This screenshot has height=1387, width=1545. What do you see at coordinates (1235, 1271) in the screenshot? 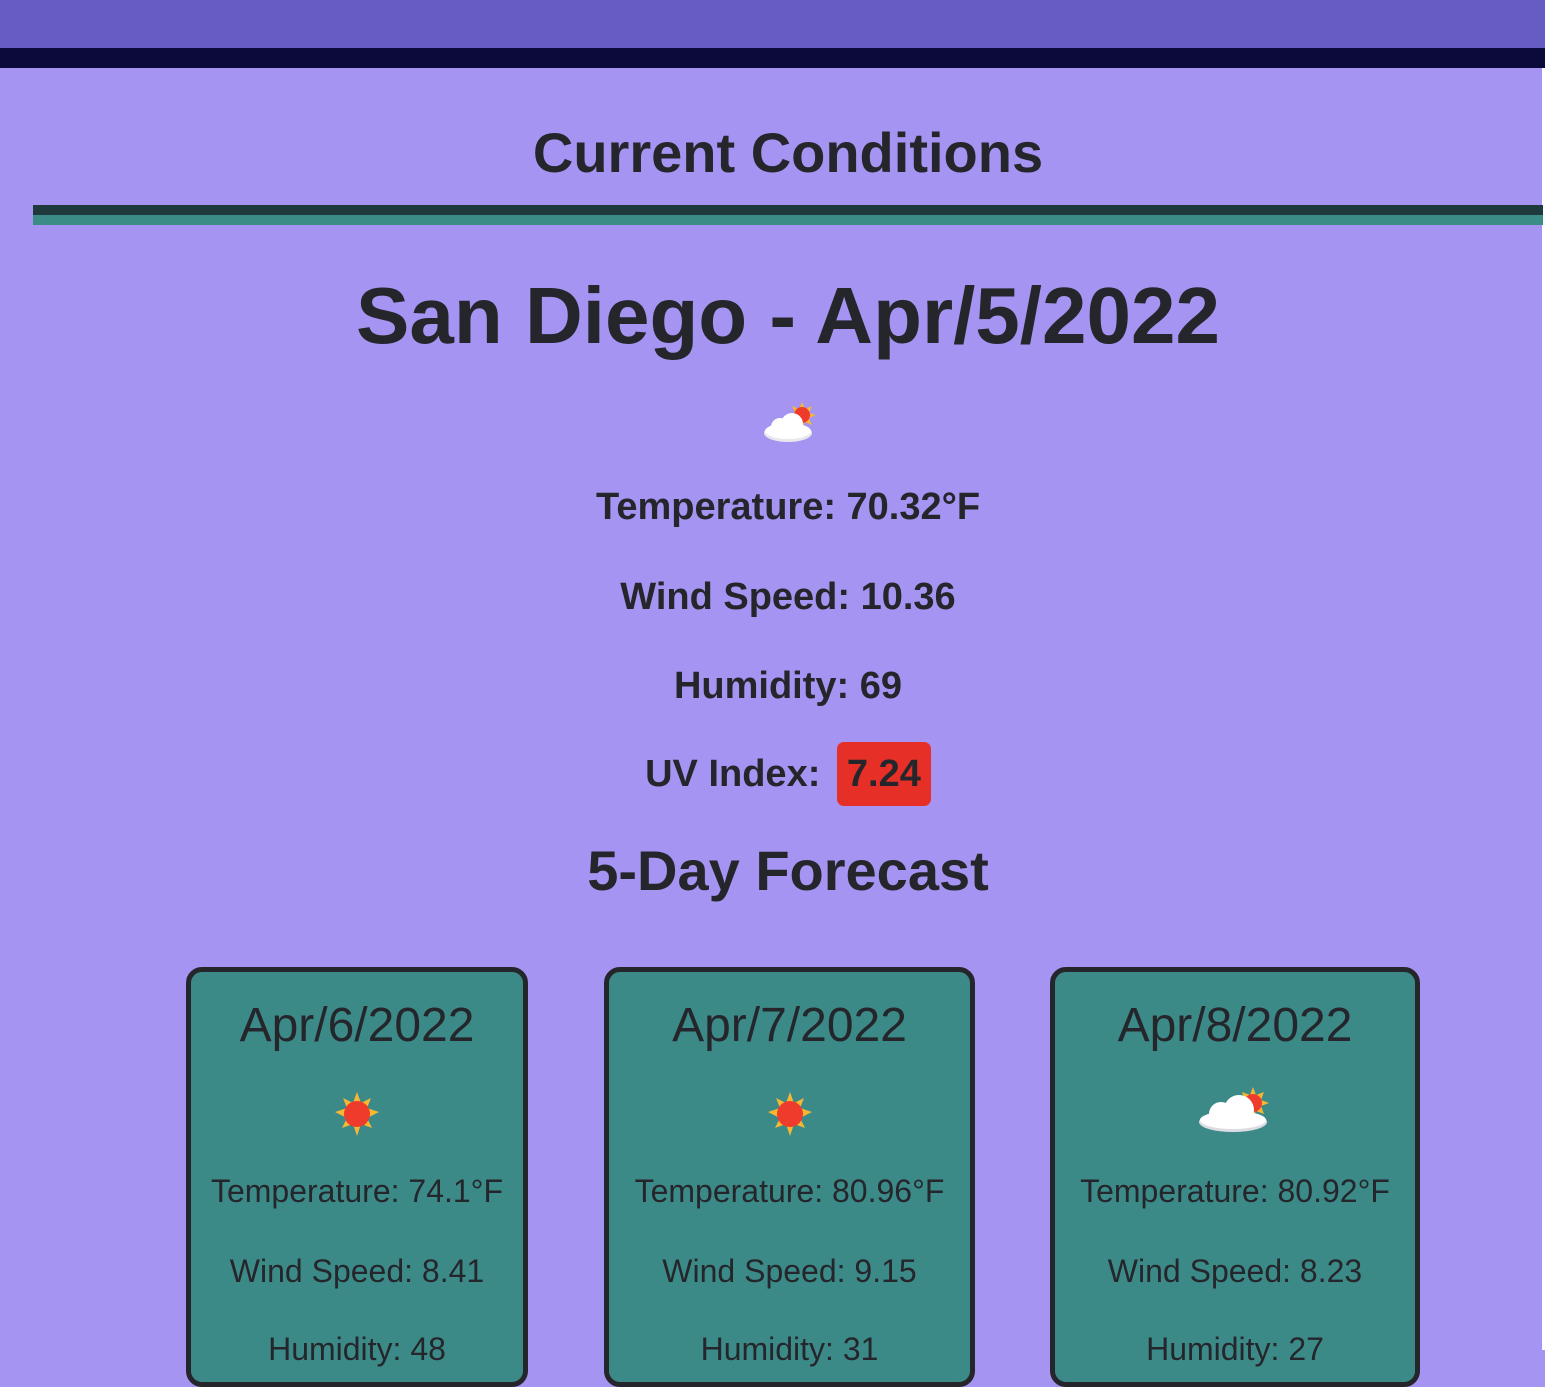
I see `forecast-wind-speed: Wind Speed: 8.23` at bounding box center [1235, 1271].